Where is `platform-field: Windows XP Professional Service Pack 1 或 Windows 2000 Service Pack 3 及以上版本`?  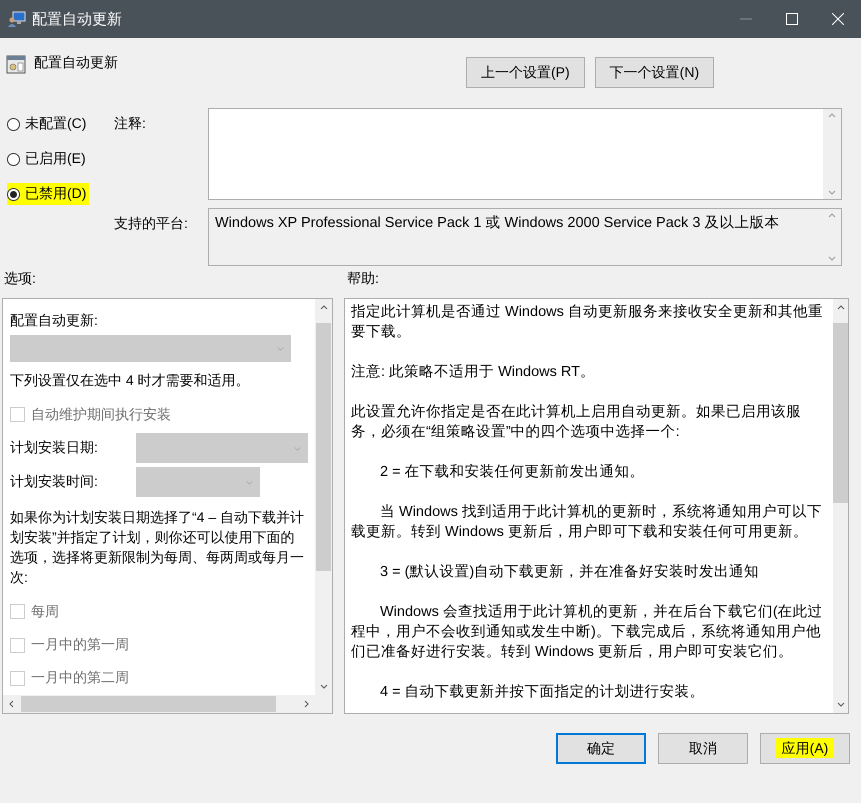 platform-field: Windows XP Professional Service Pack 1 或 Windows 2000 Service Pack 3 及以上版本 is located at coordinates (525, 237).